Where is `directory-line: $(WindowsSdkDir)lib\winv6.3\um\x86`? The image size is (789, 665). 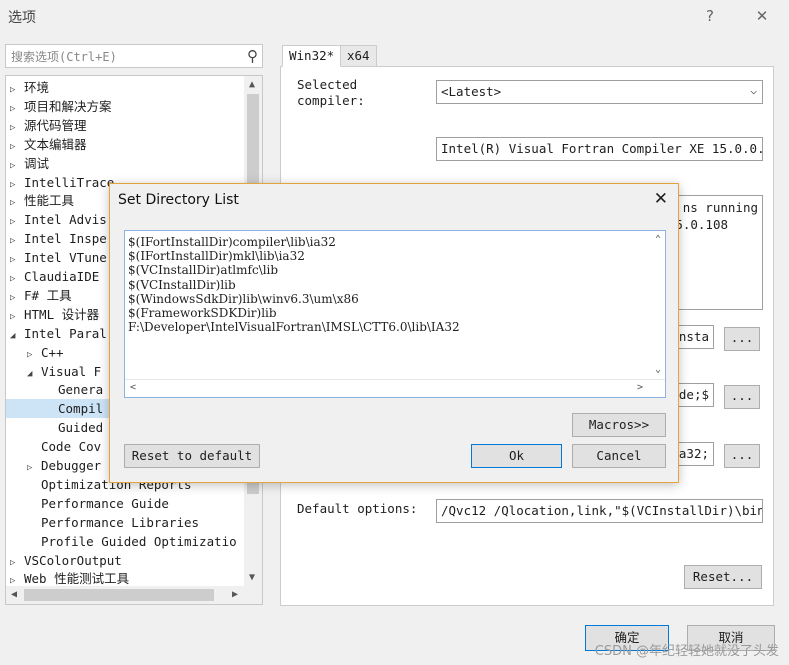 directory-line: $(WindowsSdkDir)lib\winv6.3\um\x86 is located at coordinates (243, 298).